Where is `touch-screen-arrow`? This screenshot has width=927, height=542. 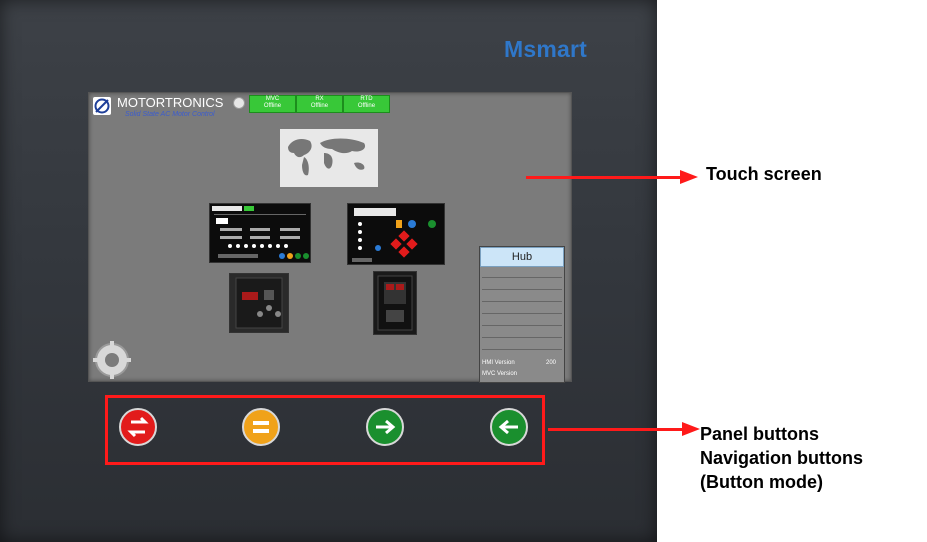 touch-screen-arrow is located at coordinates (606, 177).